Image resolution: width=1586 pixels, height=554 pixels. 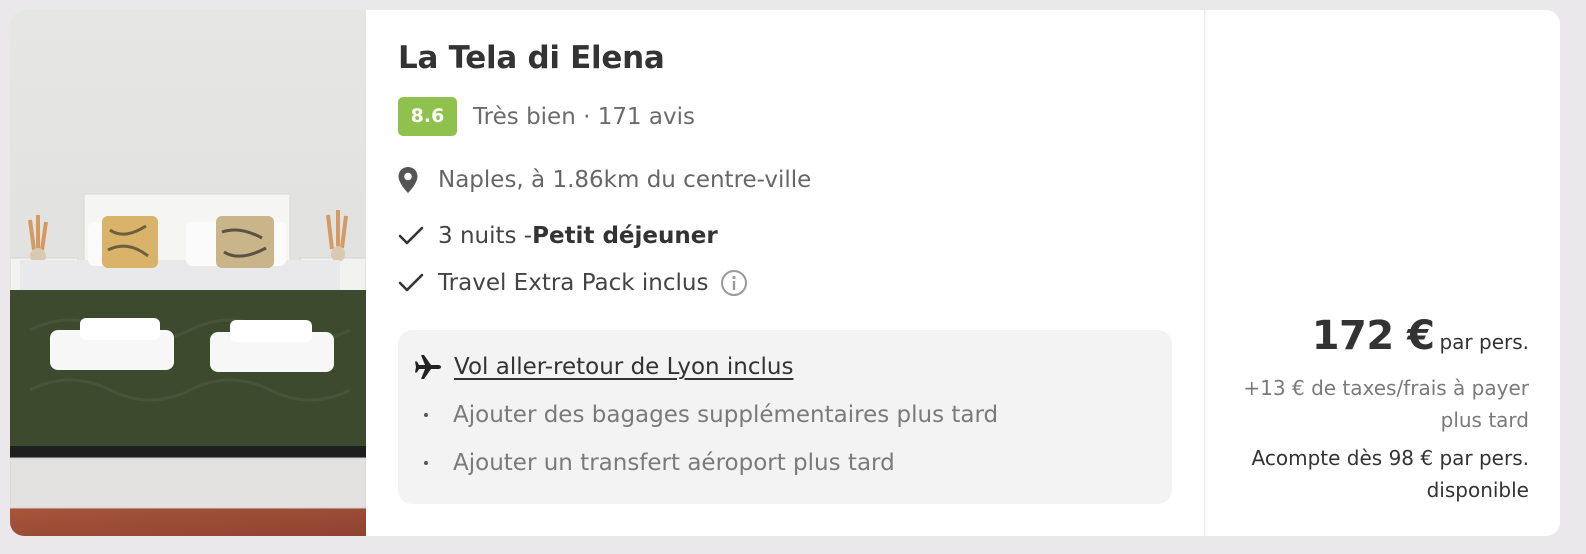 I want to click on pack-text: Travel Extra Pack inclus, so click(x=573, y=283).